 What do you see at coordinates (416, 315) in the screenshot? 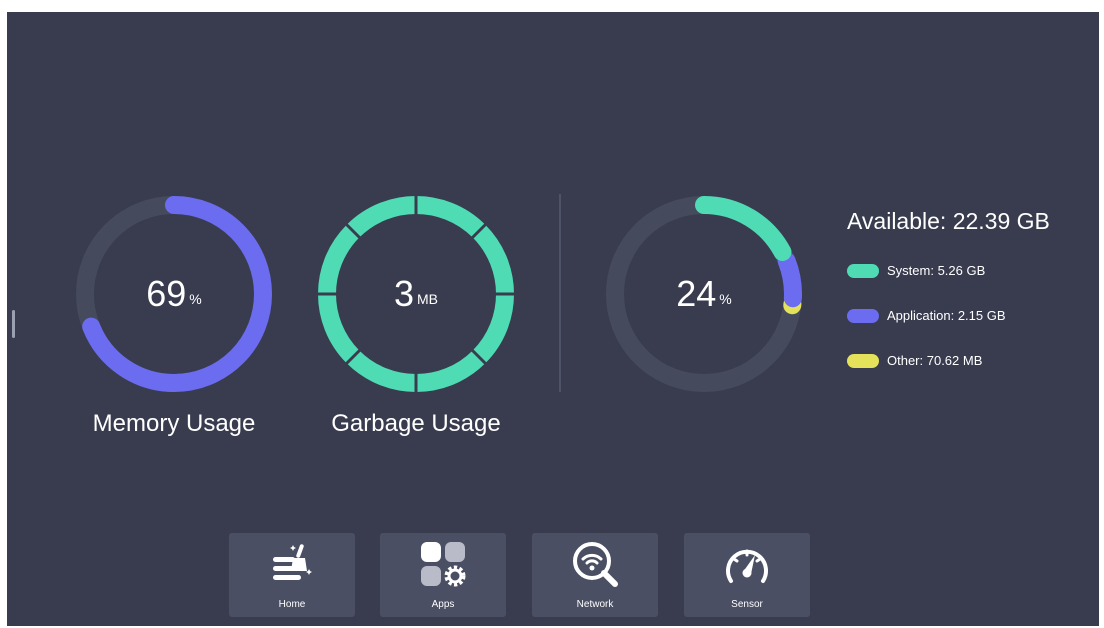
I see `garbage-gauge: 3 MB Garbage Usage` at bounding box center [416, 315].